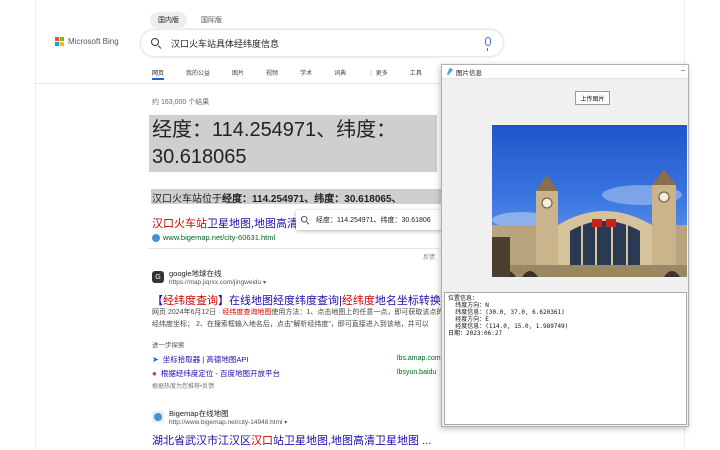  What do you see at coordinates (181, 102) in the screenshot?
I see `result-count: 约 163,000 个结果` at bounding box center [181, 102].